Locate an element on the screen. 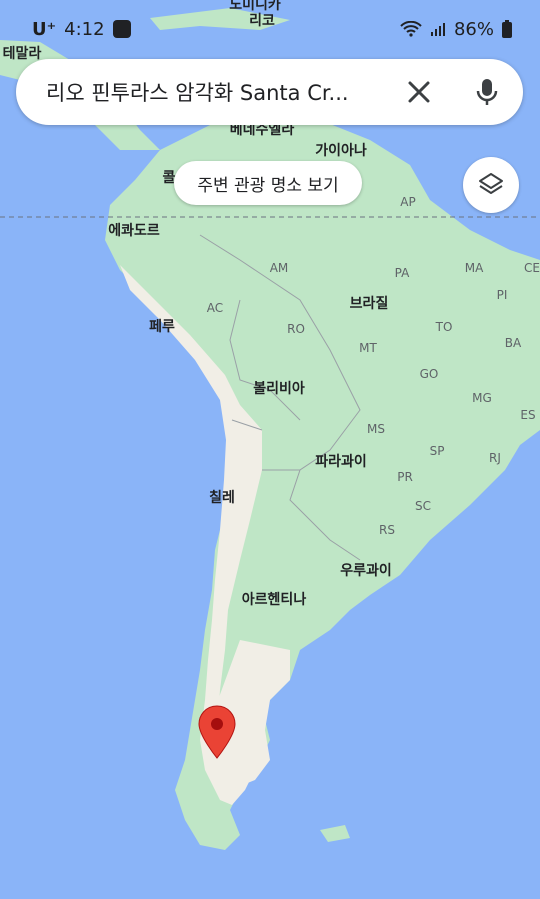  map-label-ro: RO is located at coordinates (296, 329).